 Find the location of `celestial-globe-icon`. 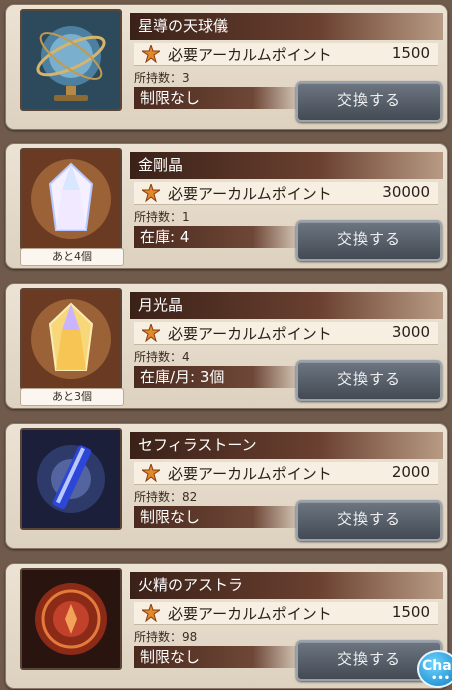

celestial-globe-icon is located at coordinates (71, 60).